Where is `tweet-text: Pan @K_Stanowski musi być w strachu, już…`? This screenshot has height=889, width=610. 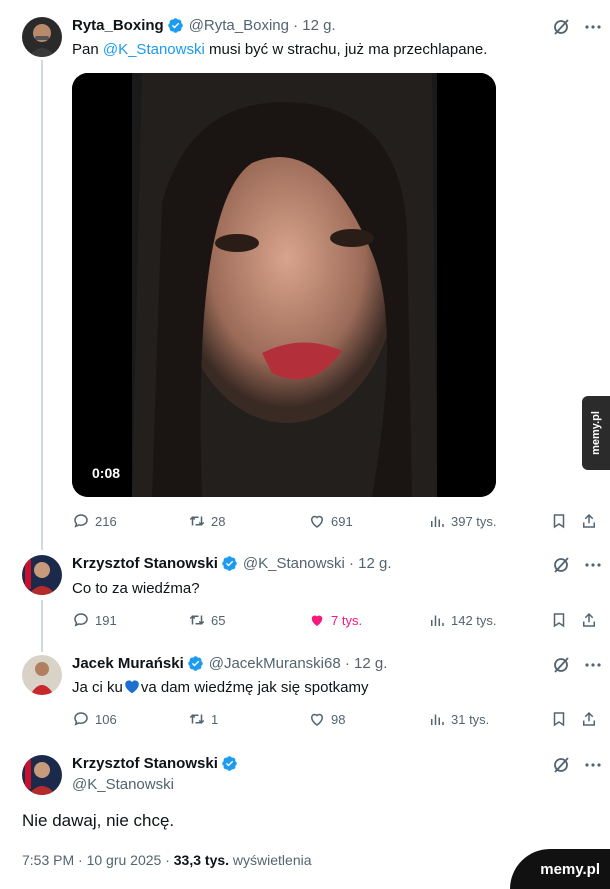 tweet-text: Pan @K_Stanowski musi być w strachu, już… is located at coordinates (280, 49).